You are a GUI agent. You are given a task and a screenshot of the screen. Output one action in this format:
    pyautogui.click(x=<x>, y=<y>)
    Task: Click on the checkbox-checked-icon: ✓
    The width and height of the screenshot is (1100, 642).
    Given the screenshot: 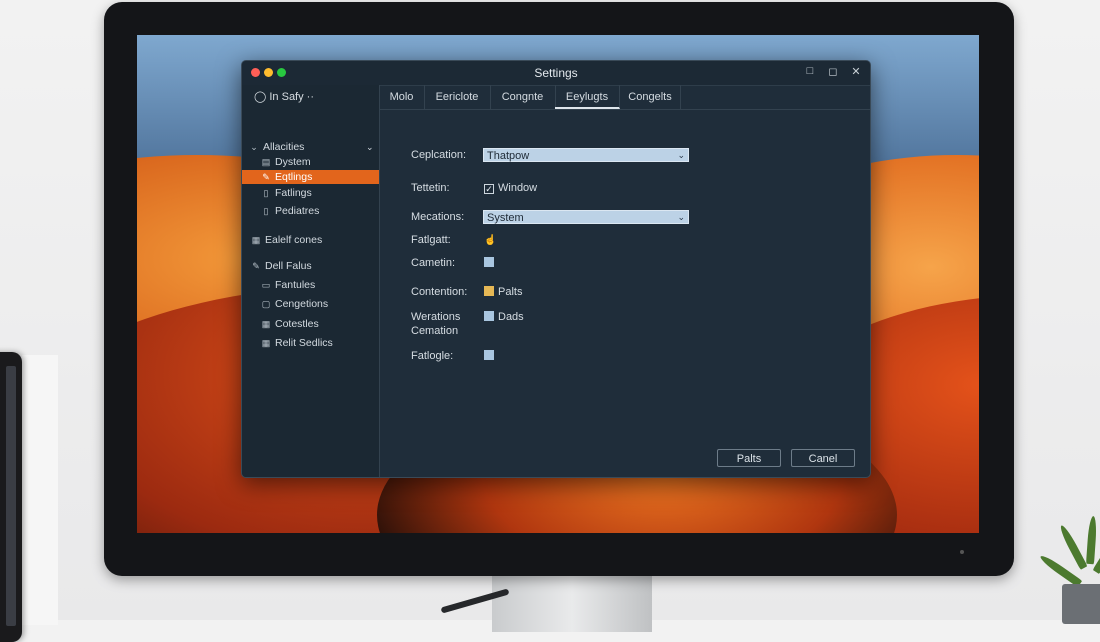 What is the action you would take?
    pyautogui.click(x=489, y=189)
    